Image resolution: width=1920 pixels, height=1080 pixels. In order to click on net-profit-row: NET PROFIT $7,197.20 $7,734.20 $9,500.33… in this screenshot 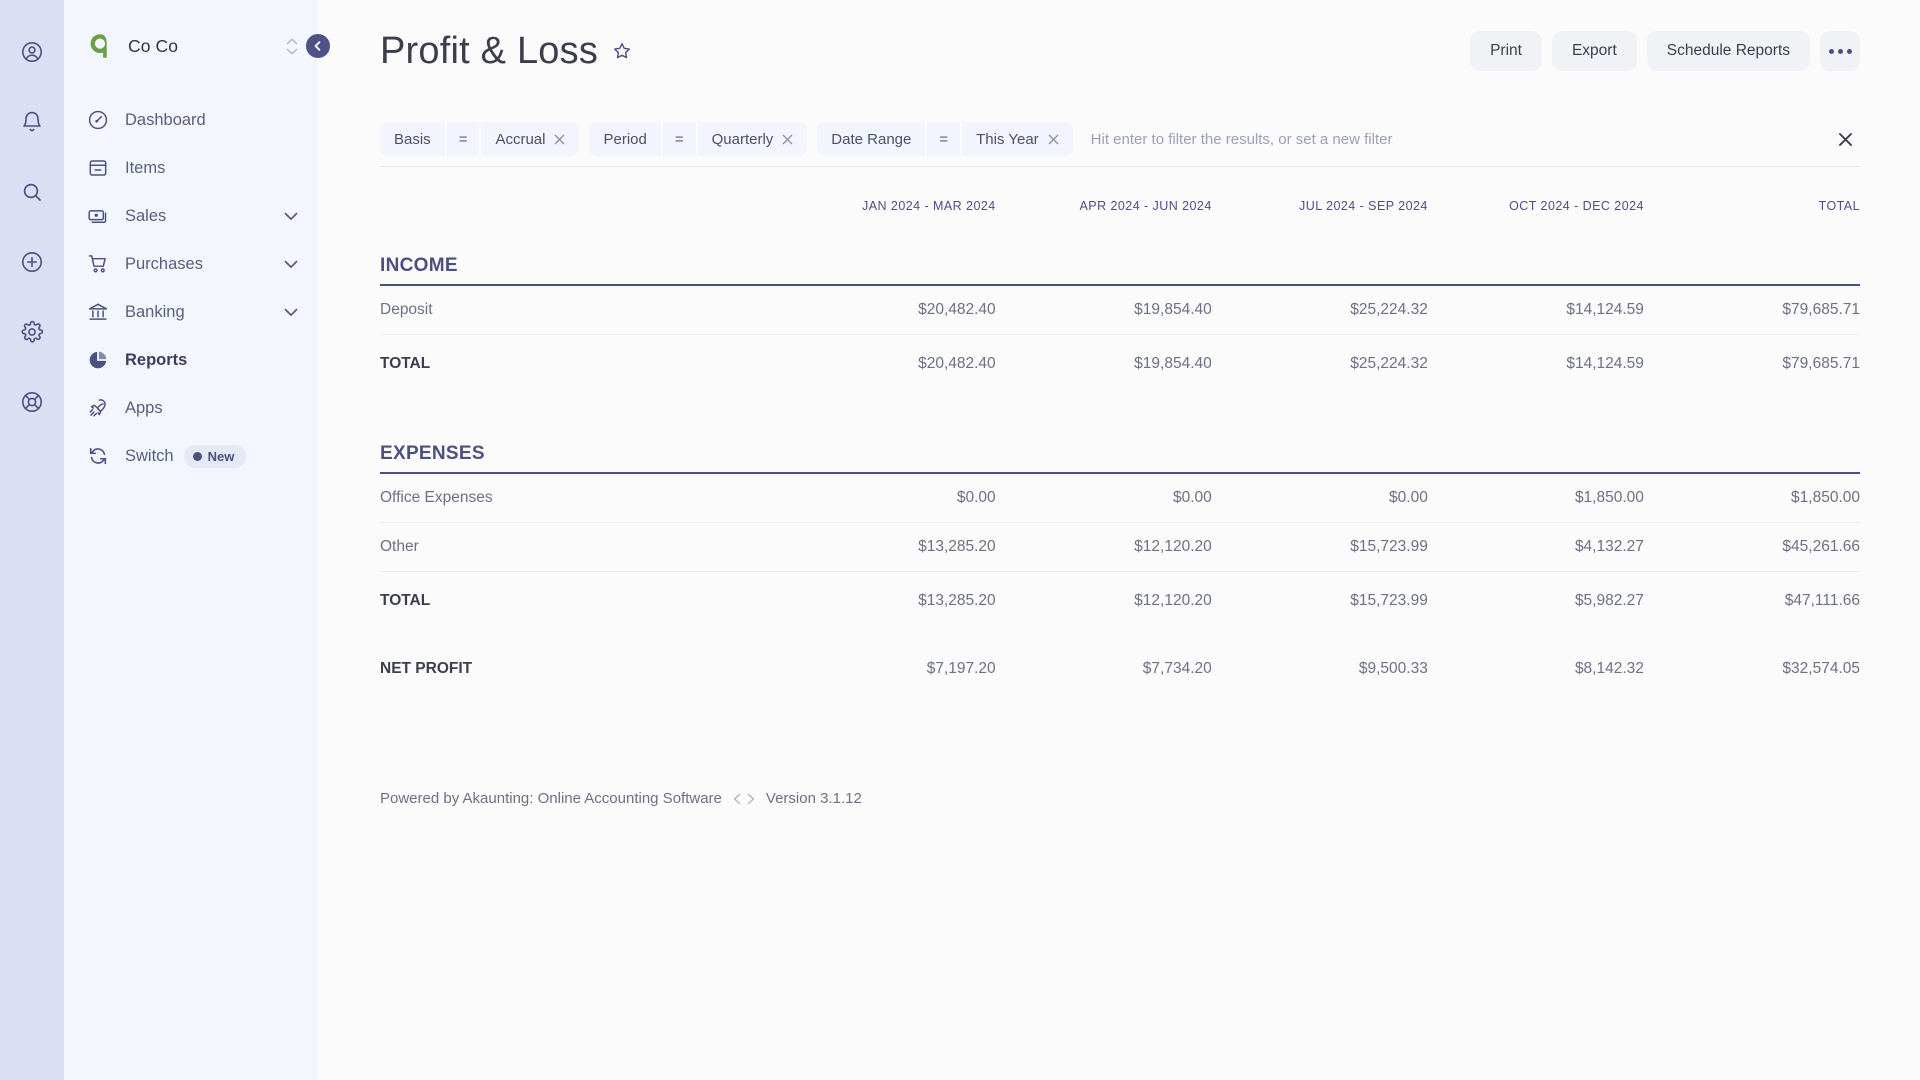, I will do `click(1120, 669)`.